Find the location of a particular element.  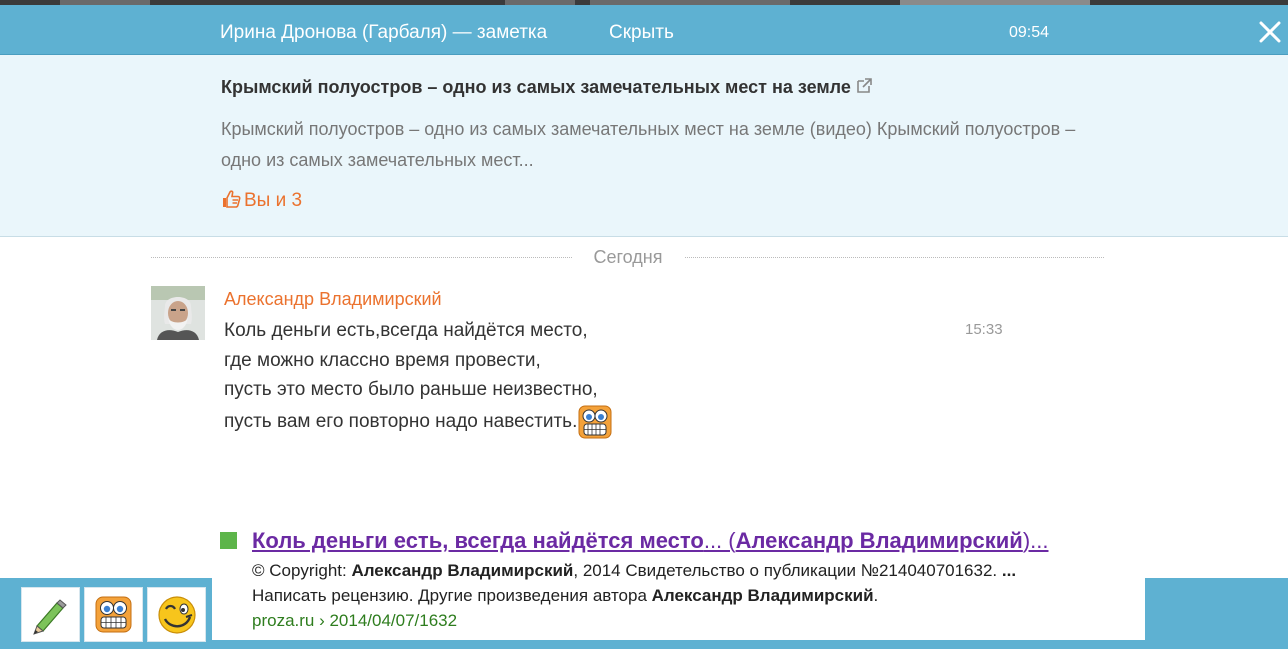

wink-emoticon-button is located at coordinates (176, 614).